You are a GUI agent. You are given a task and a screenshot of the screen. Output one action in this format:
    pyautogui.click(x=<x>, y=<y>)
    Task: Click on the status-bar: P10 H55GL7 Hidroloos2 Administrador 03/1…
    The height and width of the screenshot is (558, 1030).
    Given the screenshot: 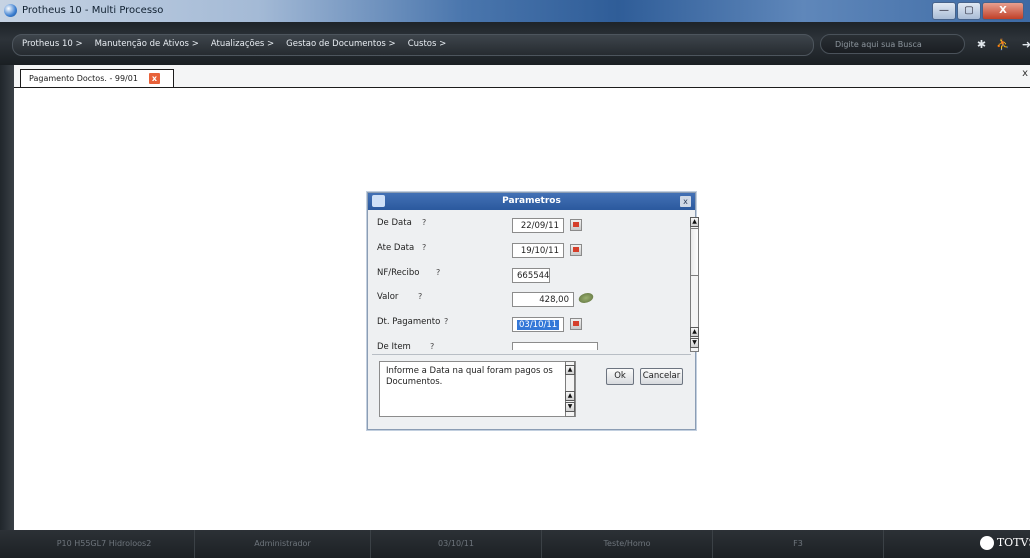 What is the action you would take?
    pyautogui.click(x=515, y=544)
    